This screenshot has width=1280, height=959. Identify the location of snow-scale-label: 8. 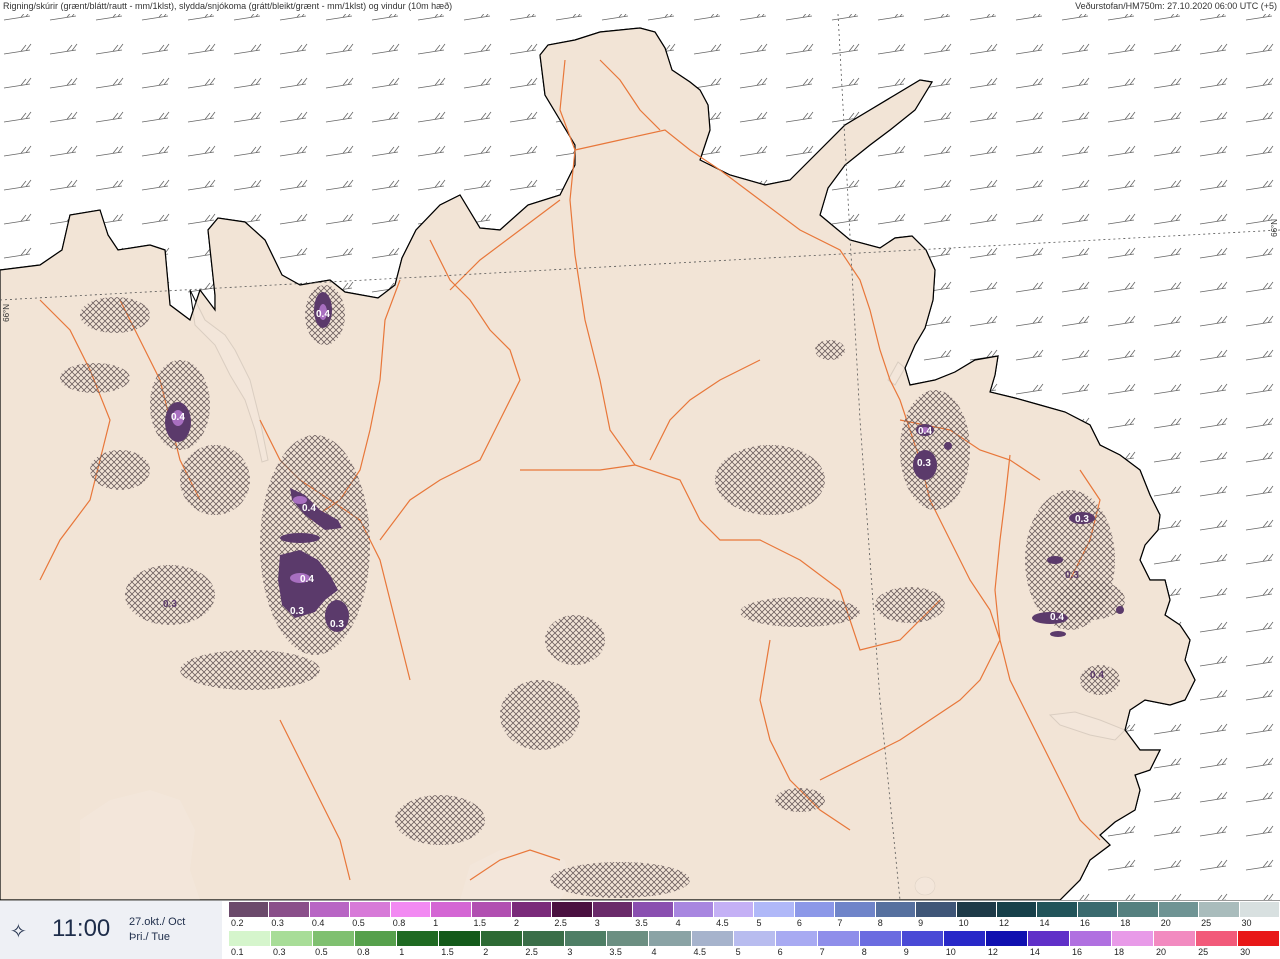
(880, 923).